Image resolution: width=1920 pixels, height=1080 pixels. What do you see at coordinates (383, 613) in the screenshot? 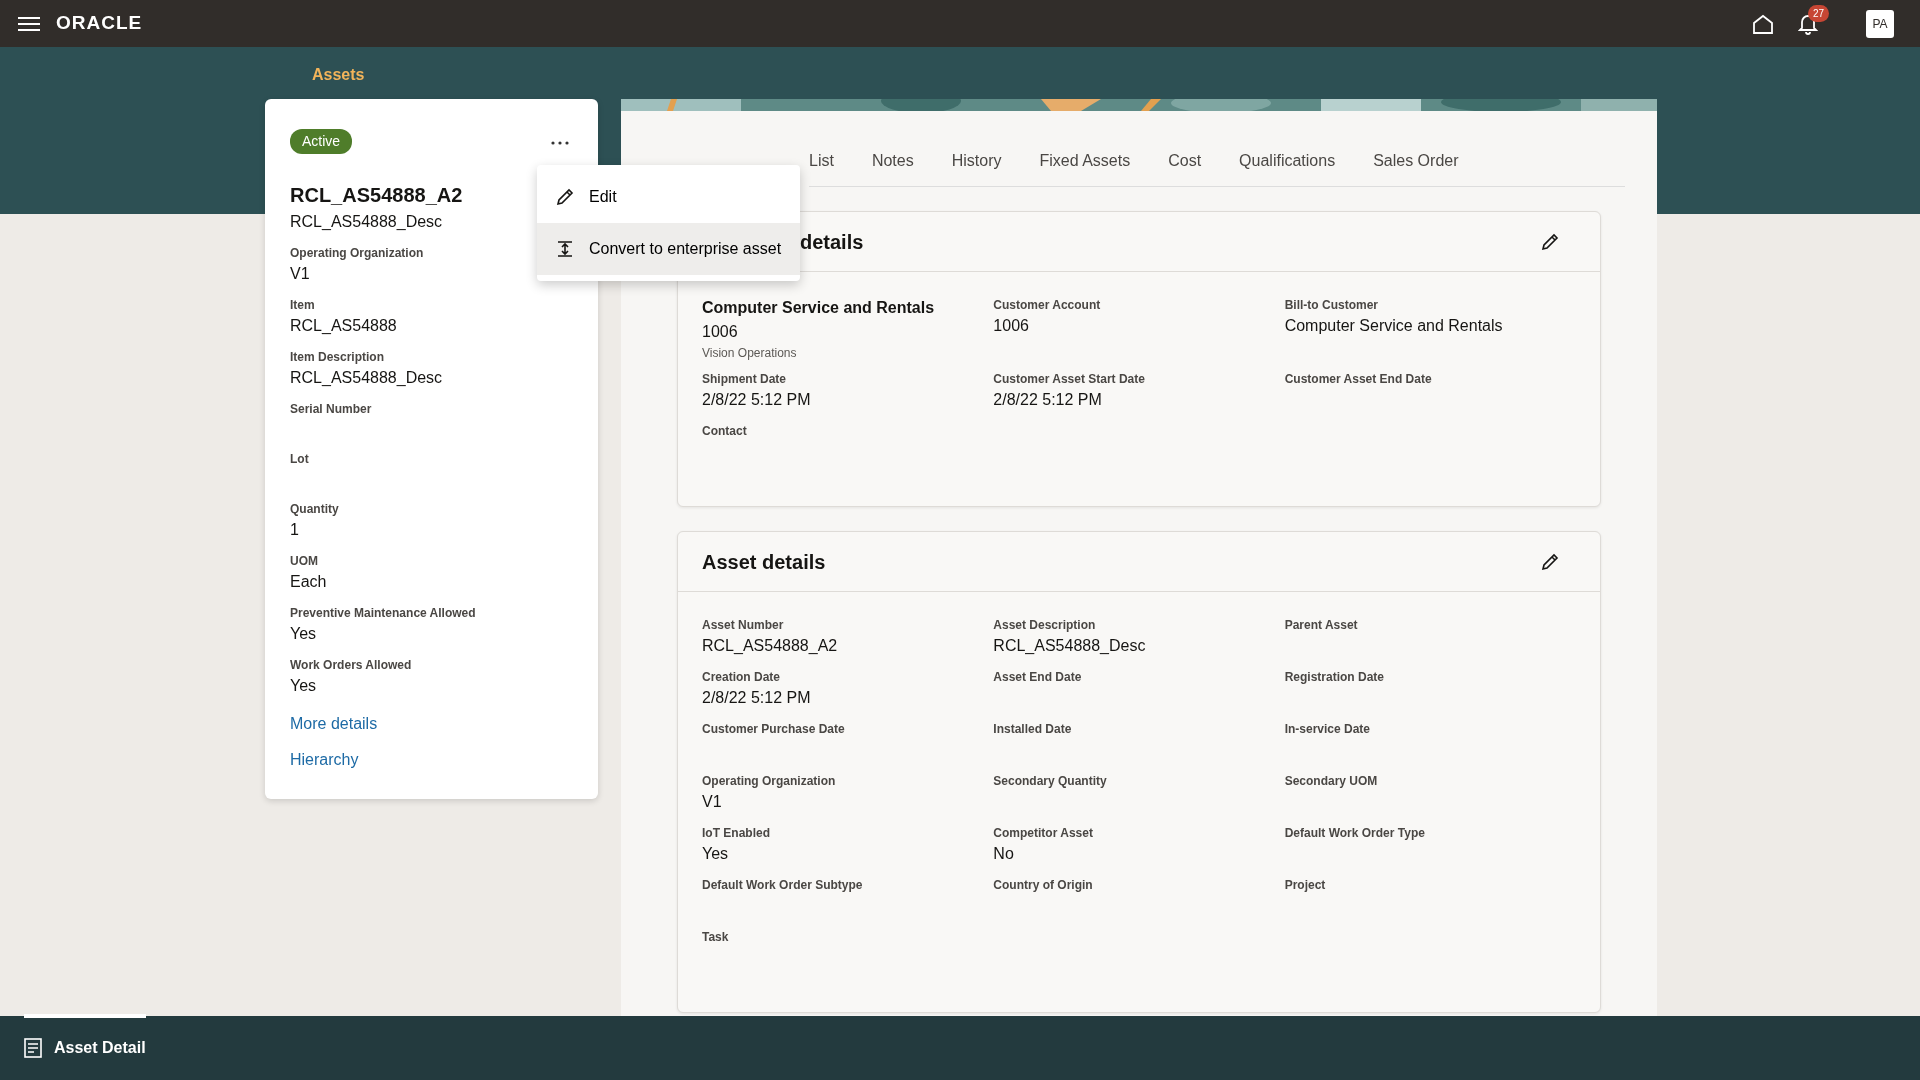
I see `field-label: Preventive Maintenance Allowed` at bounding box center [383, 613].